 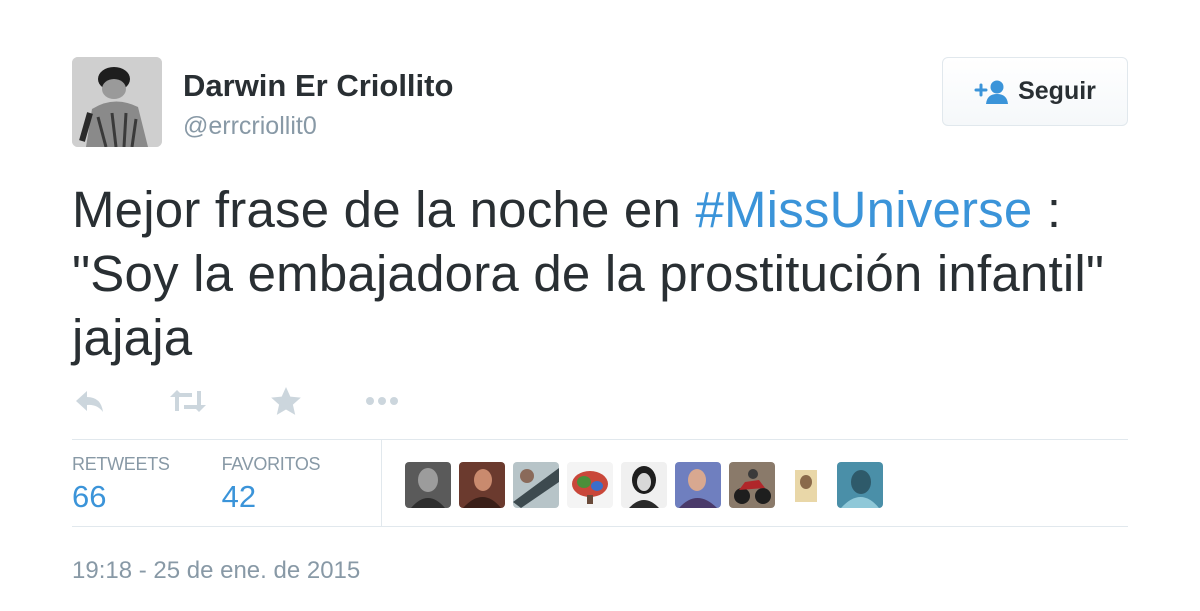 I want to click on favorites-stat: FAVORITOS 42, so click(x=271, y=483).